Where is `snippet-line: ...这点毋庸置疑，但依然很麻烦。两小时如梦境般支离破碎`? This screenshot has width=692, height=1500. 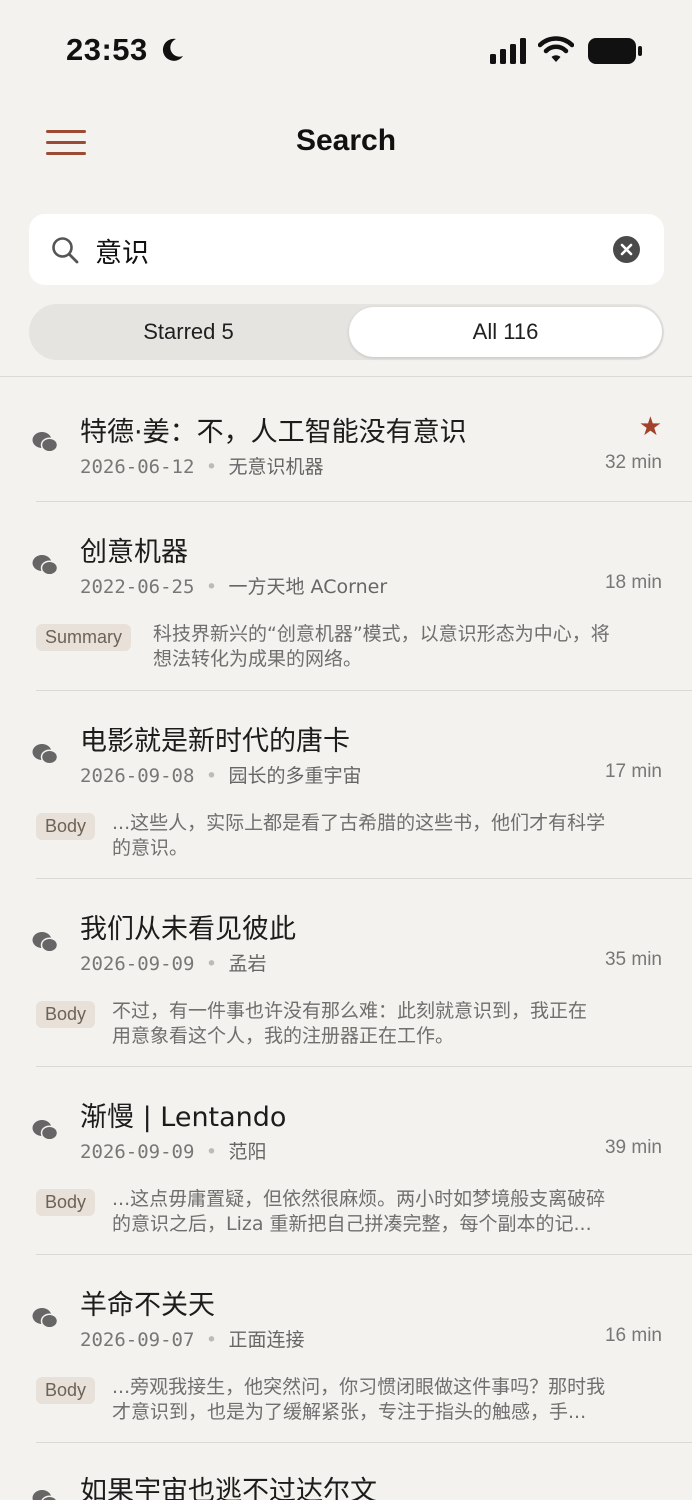
snippet-line: ...这点毋庸置疑，但依然很麻烦。两小时如梦境般支离破碎 is located at coordinates (359, 1199).